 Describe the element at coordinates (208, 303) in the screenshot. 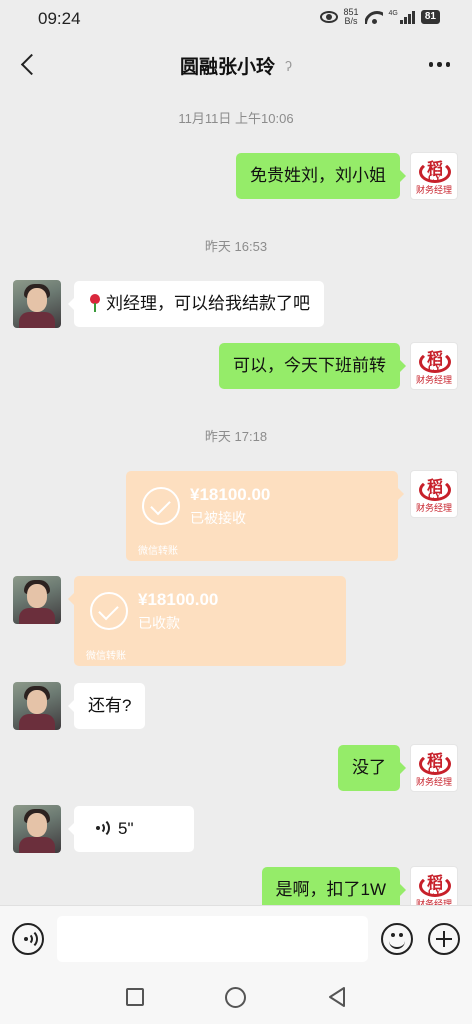

I see `message-text: 刘经理，可以给我结款了吧` at that location.